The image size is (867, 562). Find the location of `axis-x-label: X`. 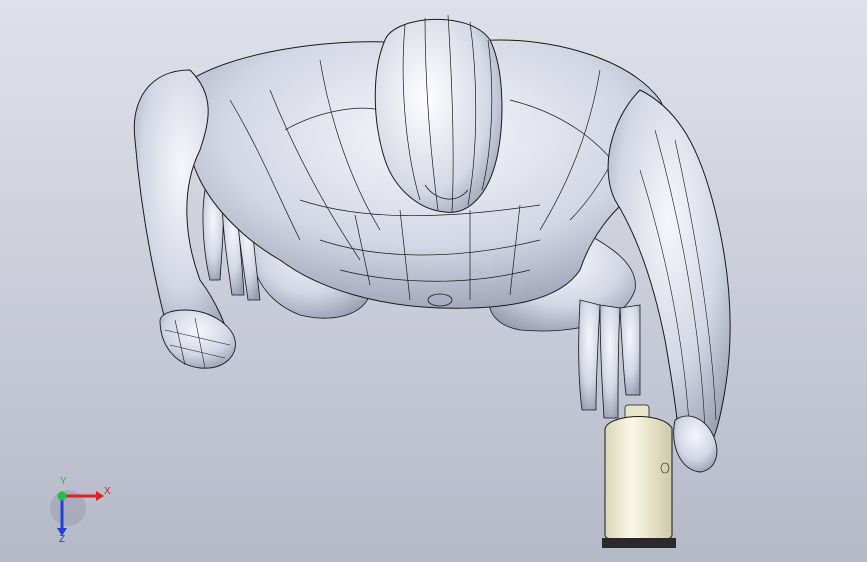

axis-x-label: X is located at coordinates (107, 491).